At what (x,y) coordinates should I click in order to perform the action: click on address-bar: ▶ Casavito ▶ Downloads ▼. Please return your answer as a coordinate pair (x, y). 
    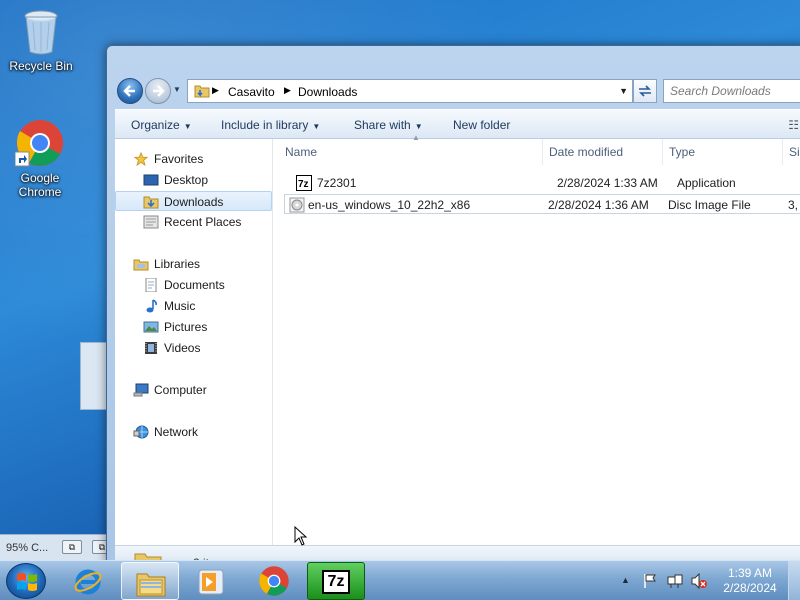
    Looking at the image, I should click on (410, 91).